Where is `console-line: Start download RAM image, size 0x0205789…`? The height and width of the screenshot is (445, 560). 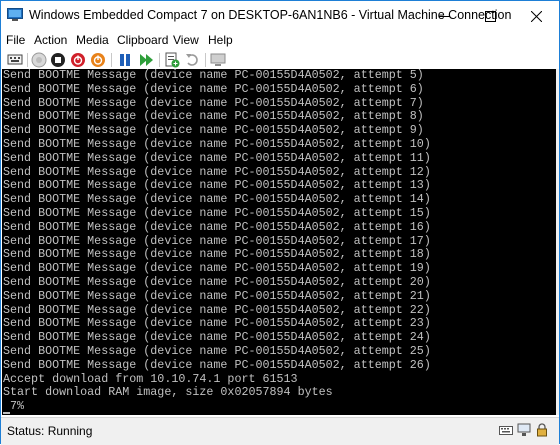
console-line: Start download RAM image, size 0x0205789… is located at coordinates (168, 392).